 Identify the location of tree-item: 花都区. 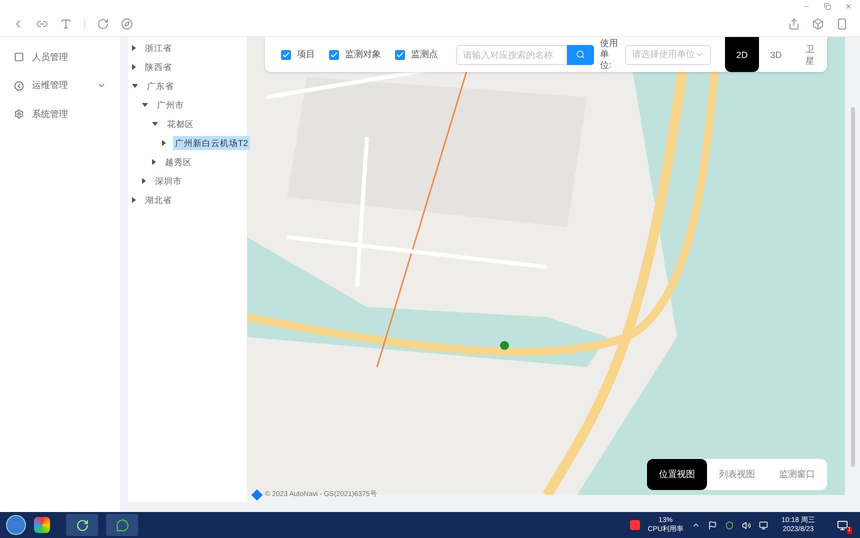
(180, 123).